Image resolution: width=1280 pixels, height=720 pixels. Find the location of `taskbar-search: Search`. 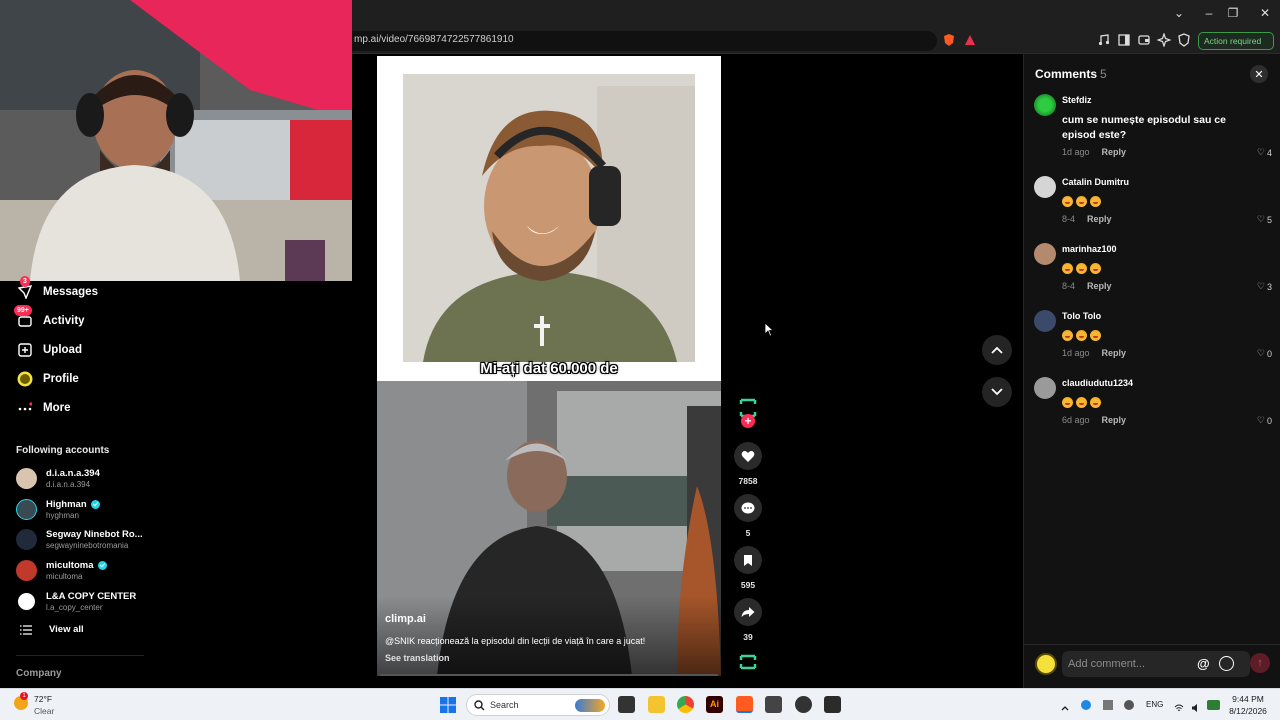

taskbar-search: Search is located at coordinates (538, 705).